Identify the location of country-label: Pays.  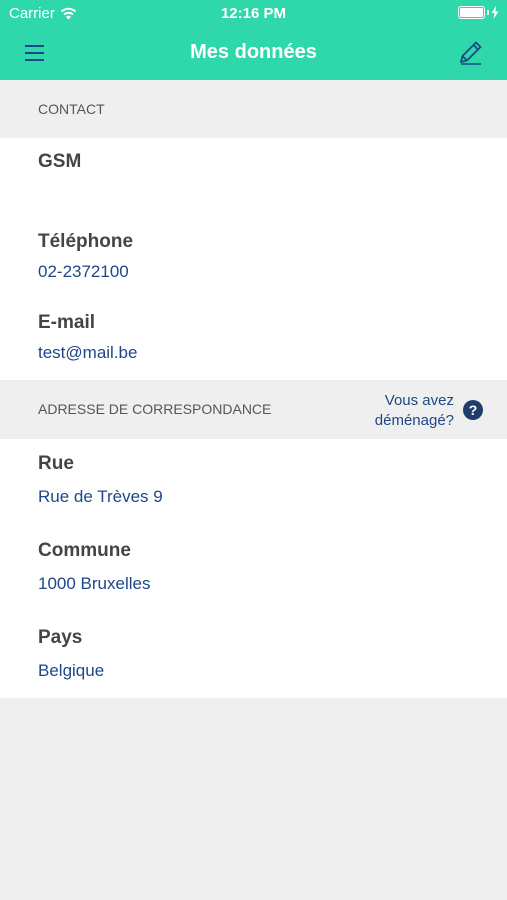
(60, 637).